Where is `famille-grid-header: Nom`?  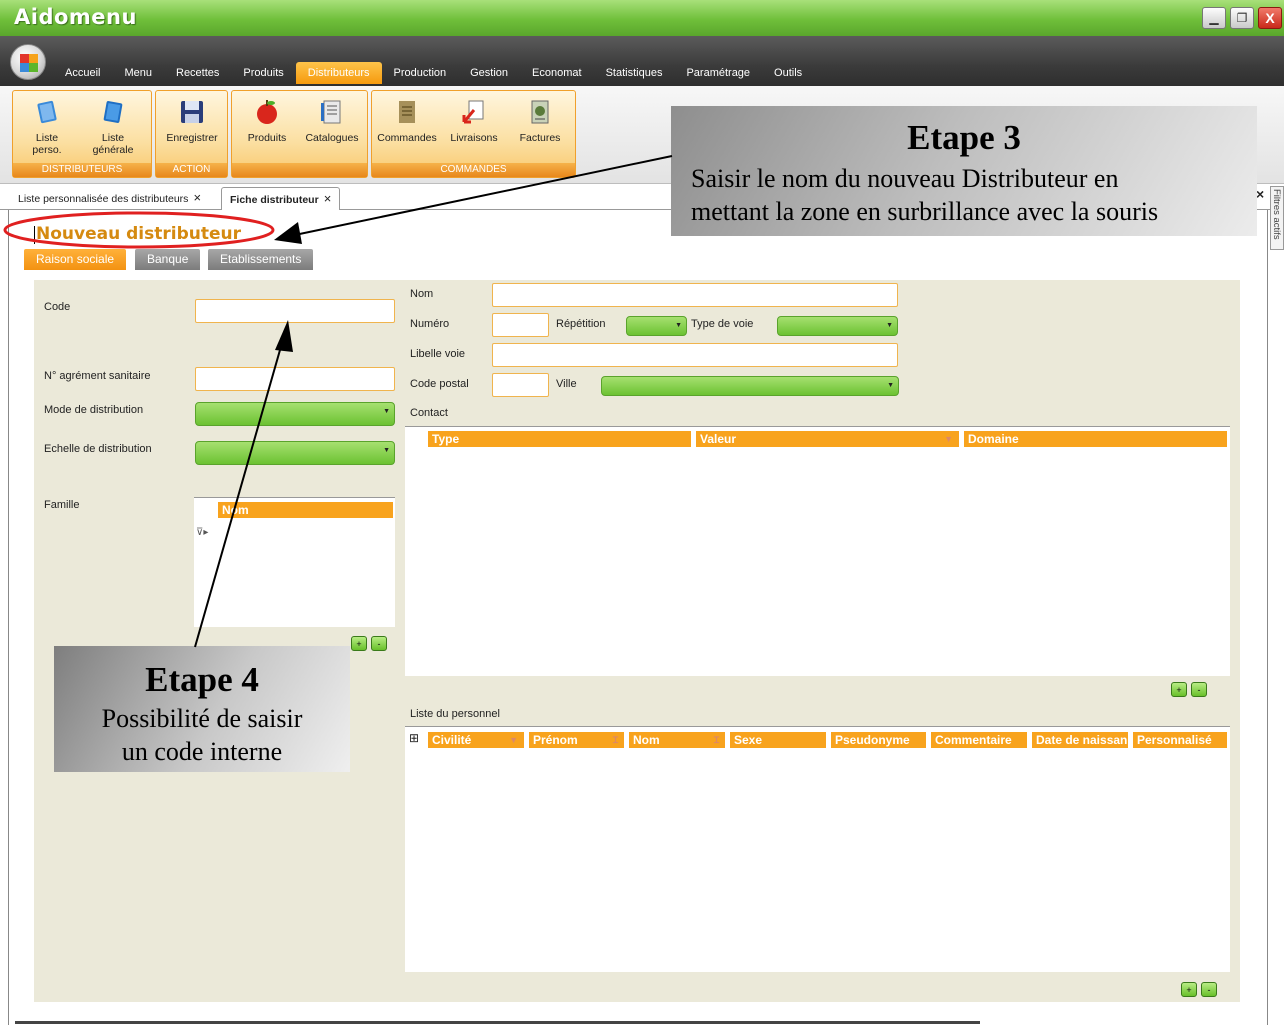
famille-grid-header: Nom is located at coordinates (305, 510).